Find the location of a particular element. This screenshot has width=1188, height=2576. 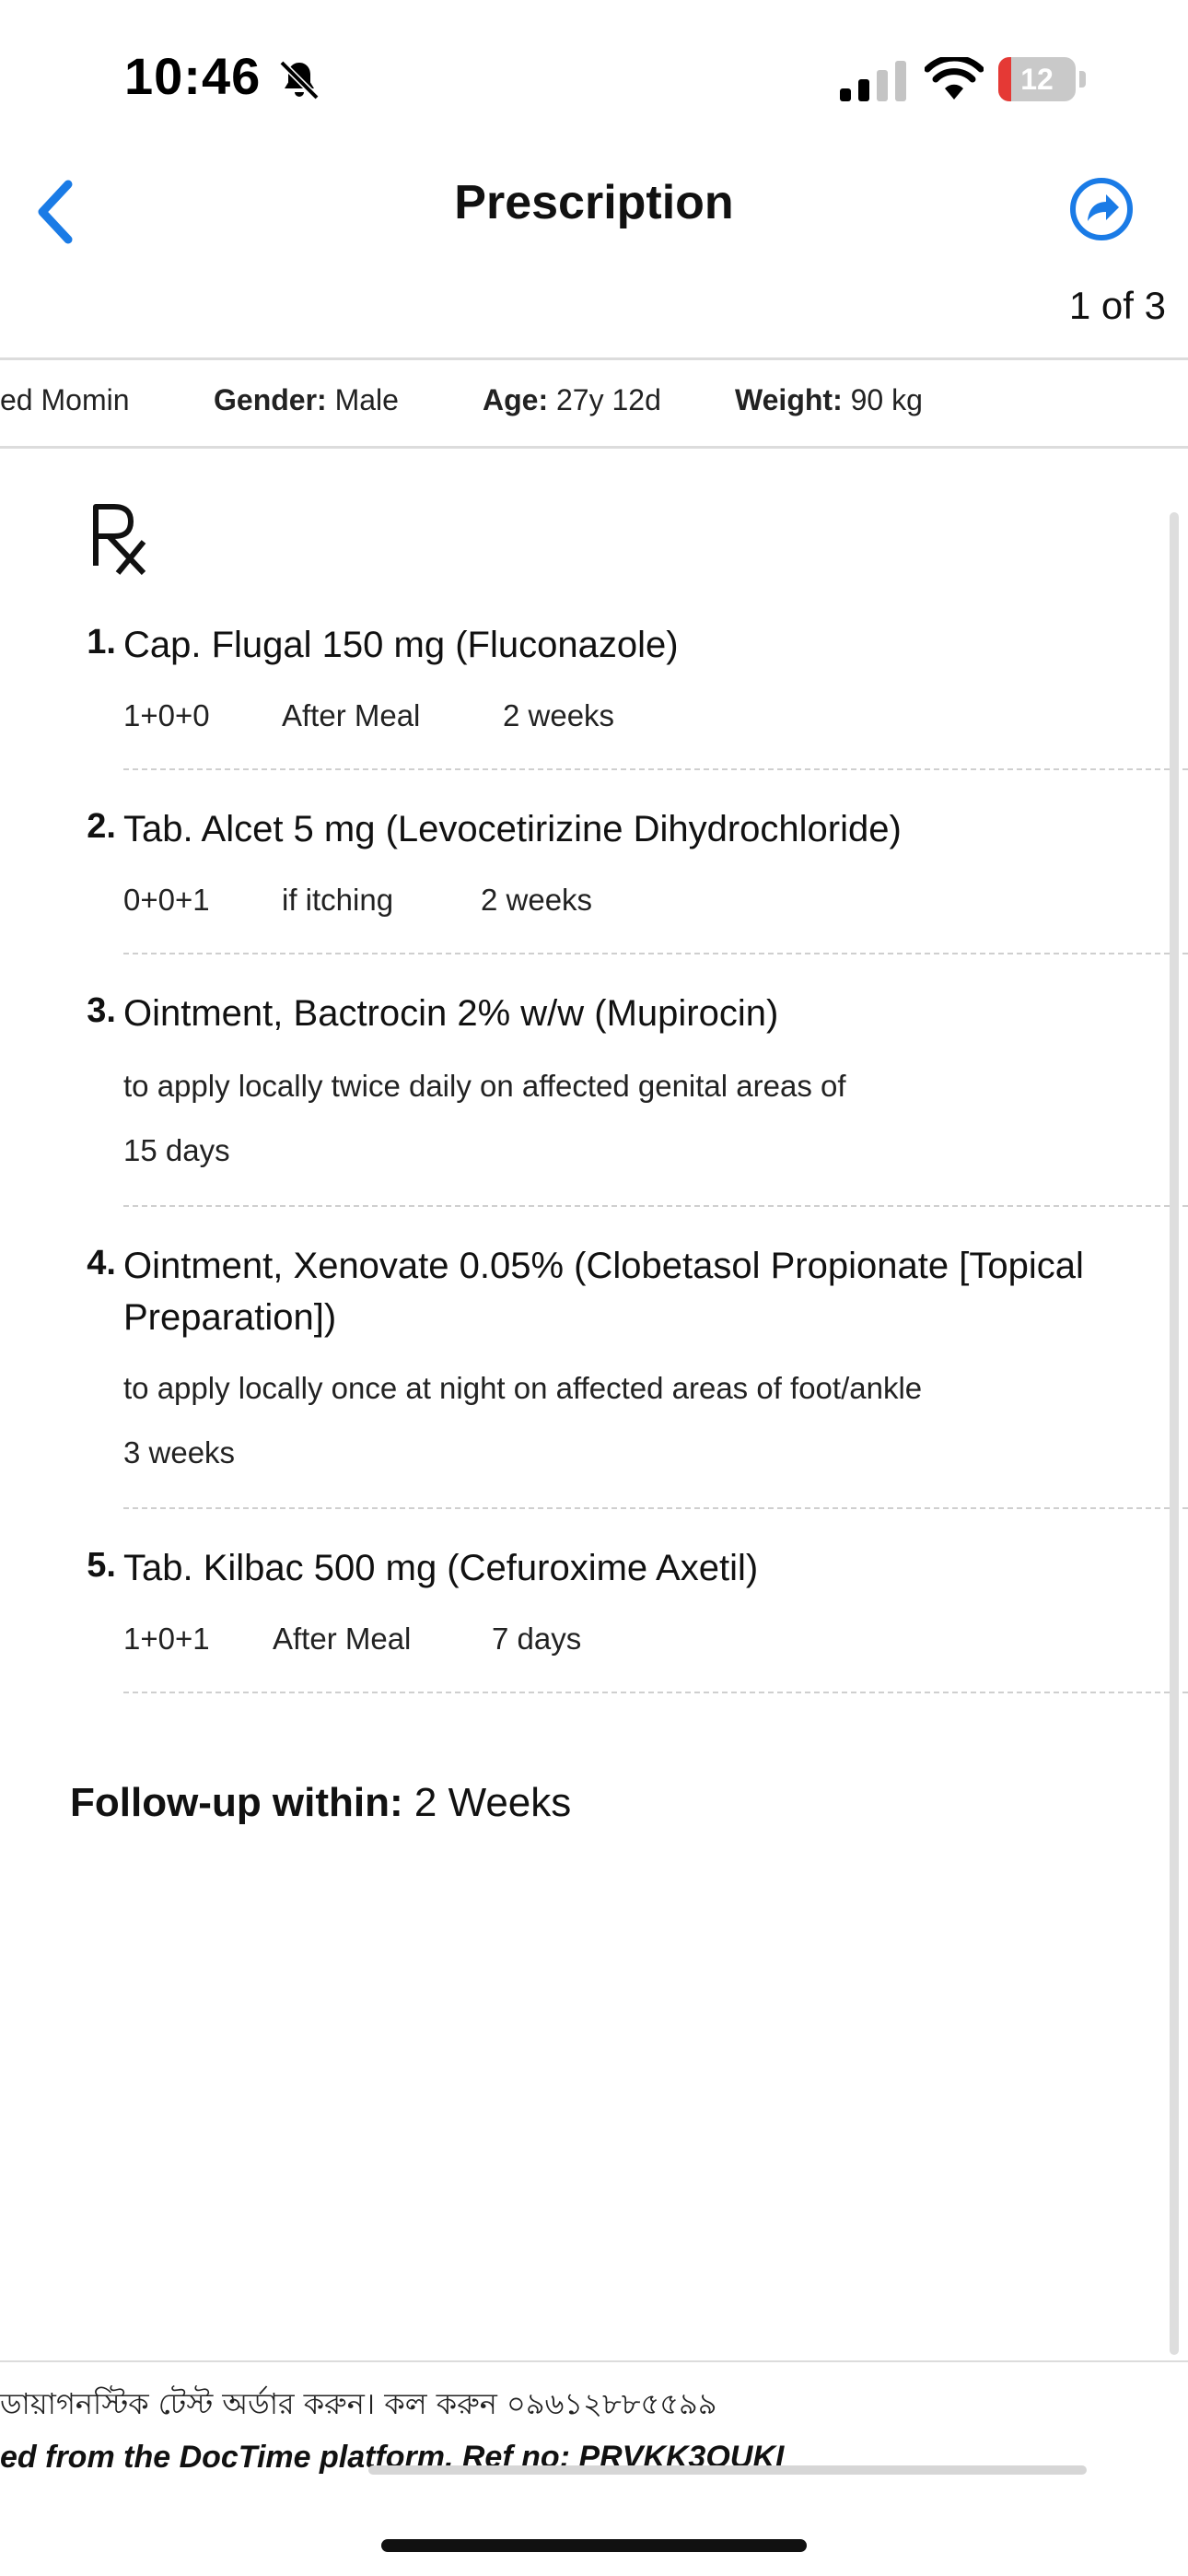

followup: Follow-up within: 2 Weeks is located at coordinates (320, 1803).